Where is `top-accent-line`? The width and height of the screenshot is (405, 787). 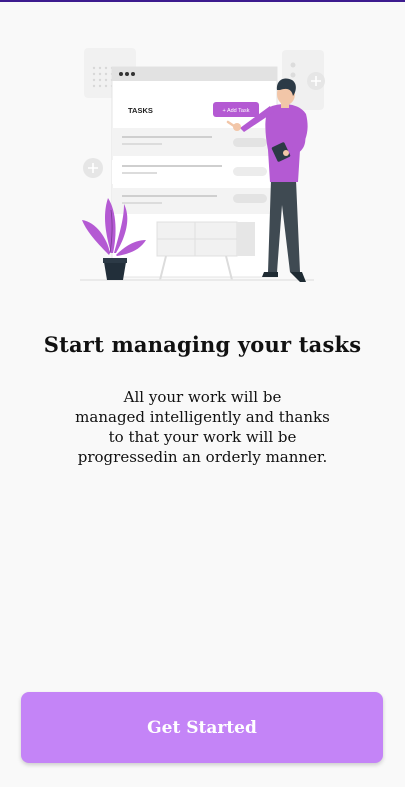 top-accent-line is located at coordinates (202, 1).